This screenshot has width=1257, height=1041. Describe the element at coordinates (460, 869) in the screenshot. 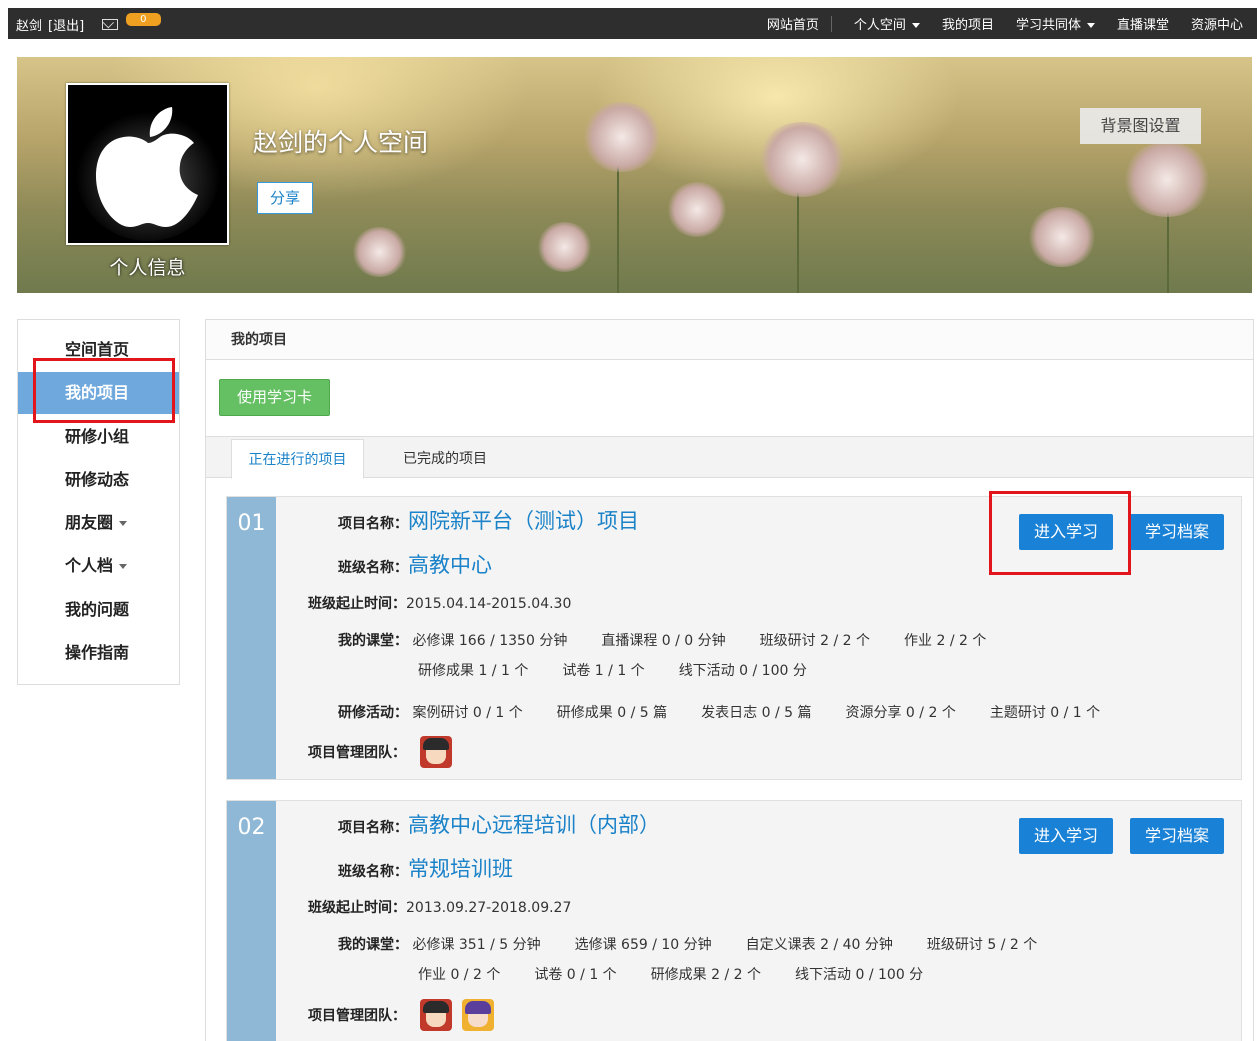

I see `class-name-link: 常规培训班` at that location.